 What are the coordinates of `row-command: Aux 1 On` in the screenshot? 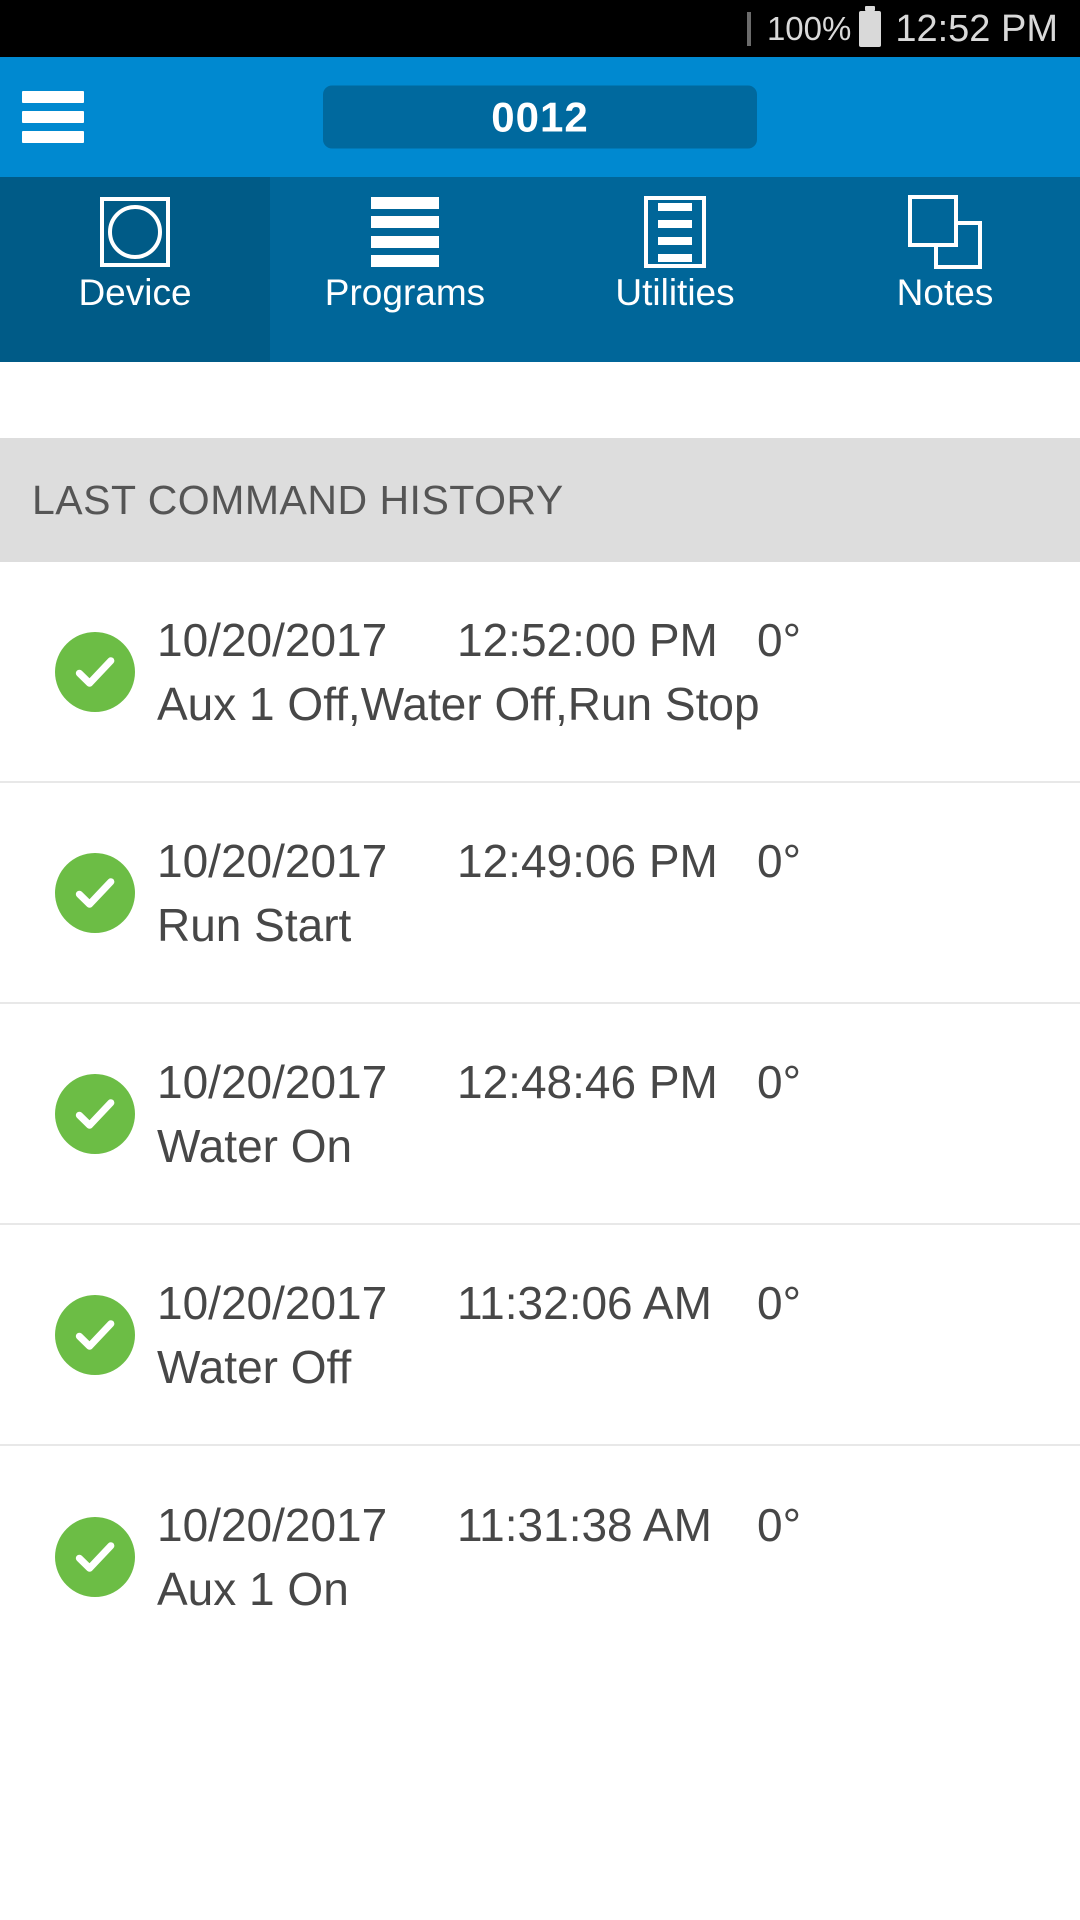 It's located at (253, 1588).